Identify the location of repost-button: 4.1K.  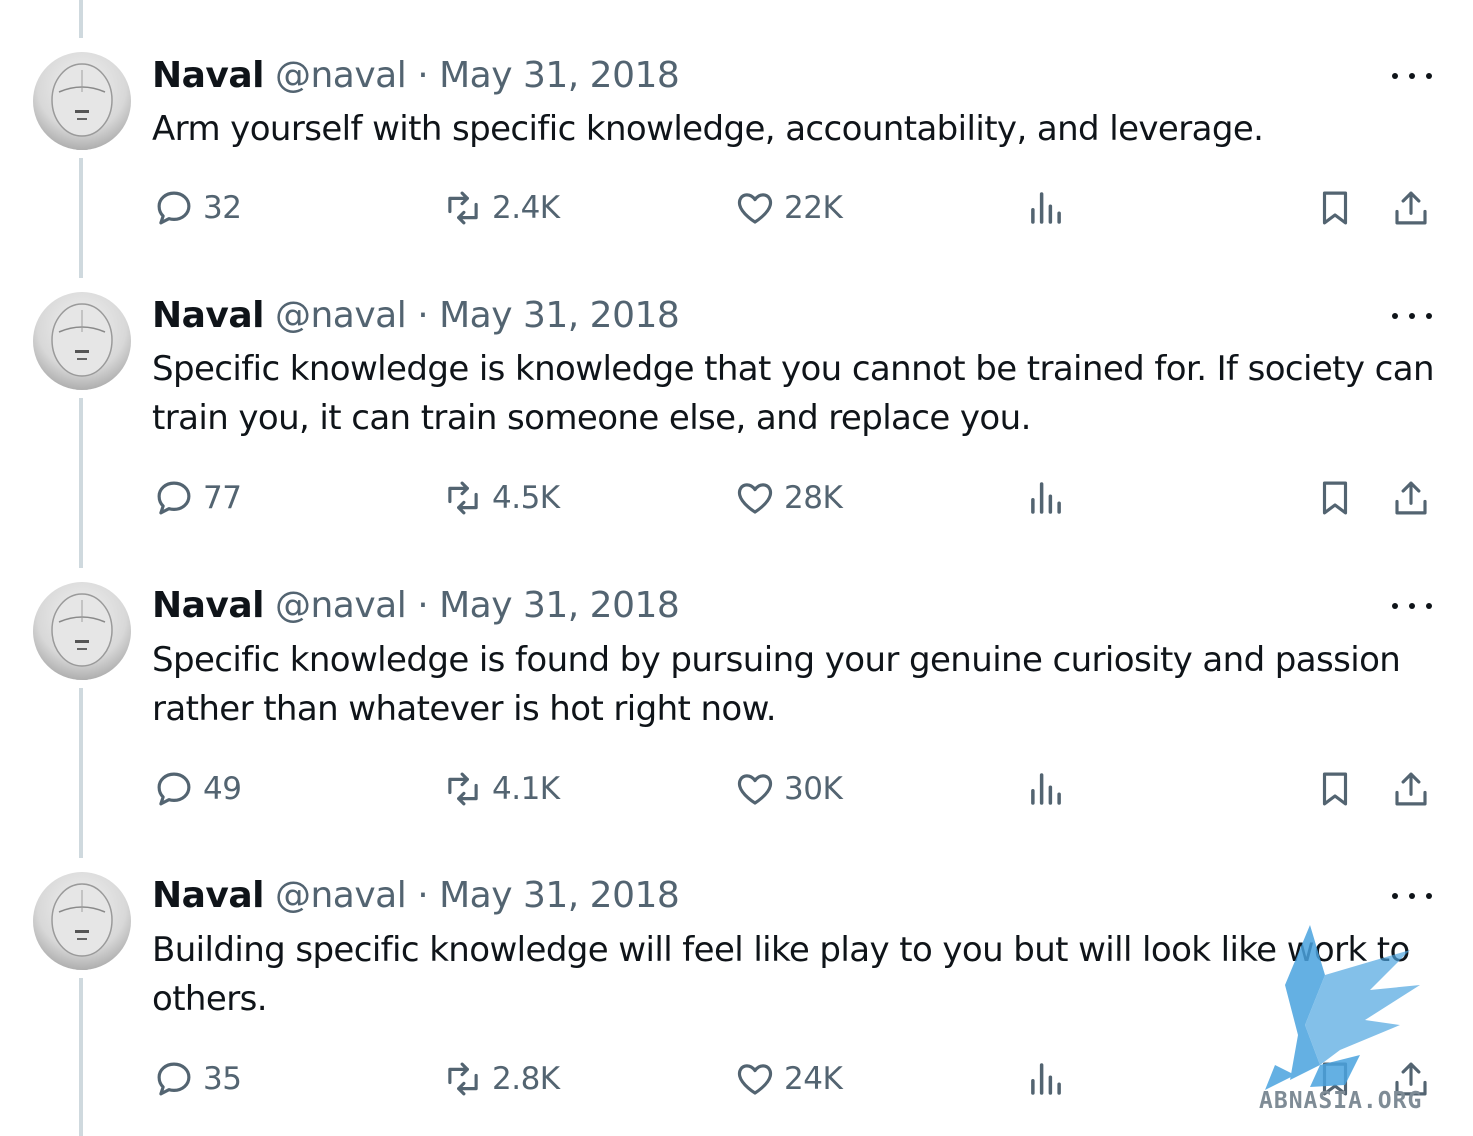
(501, 789).